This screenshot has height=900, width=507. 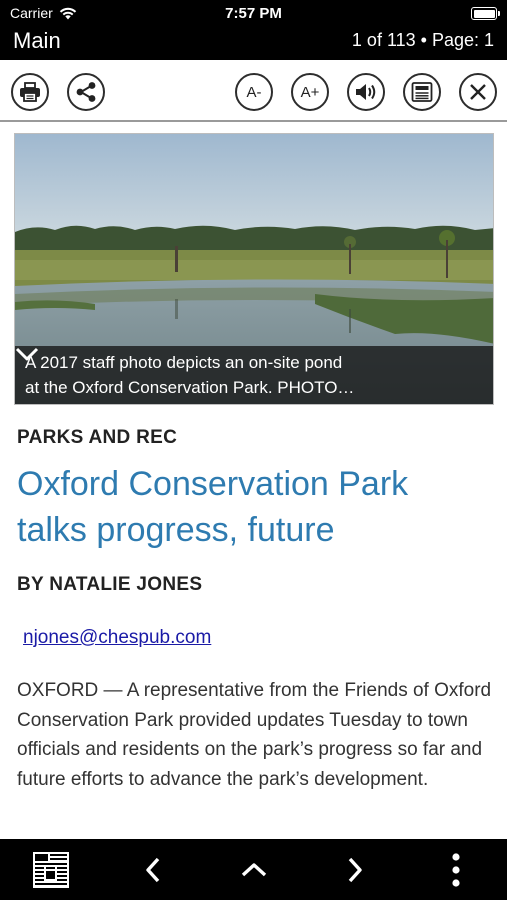 I want to click on battery-icon, so click(x=485, y=13).